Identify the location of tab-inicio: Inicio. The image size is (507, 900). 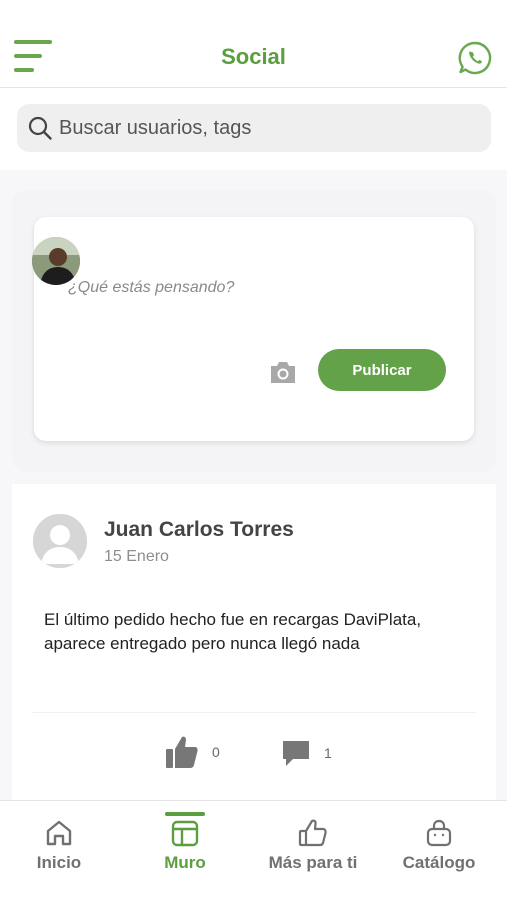
(61, 850).